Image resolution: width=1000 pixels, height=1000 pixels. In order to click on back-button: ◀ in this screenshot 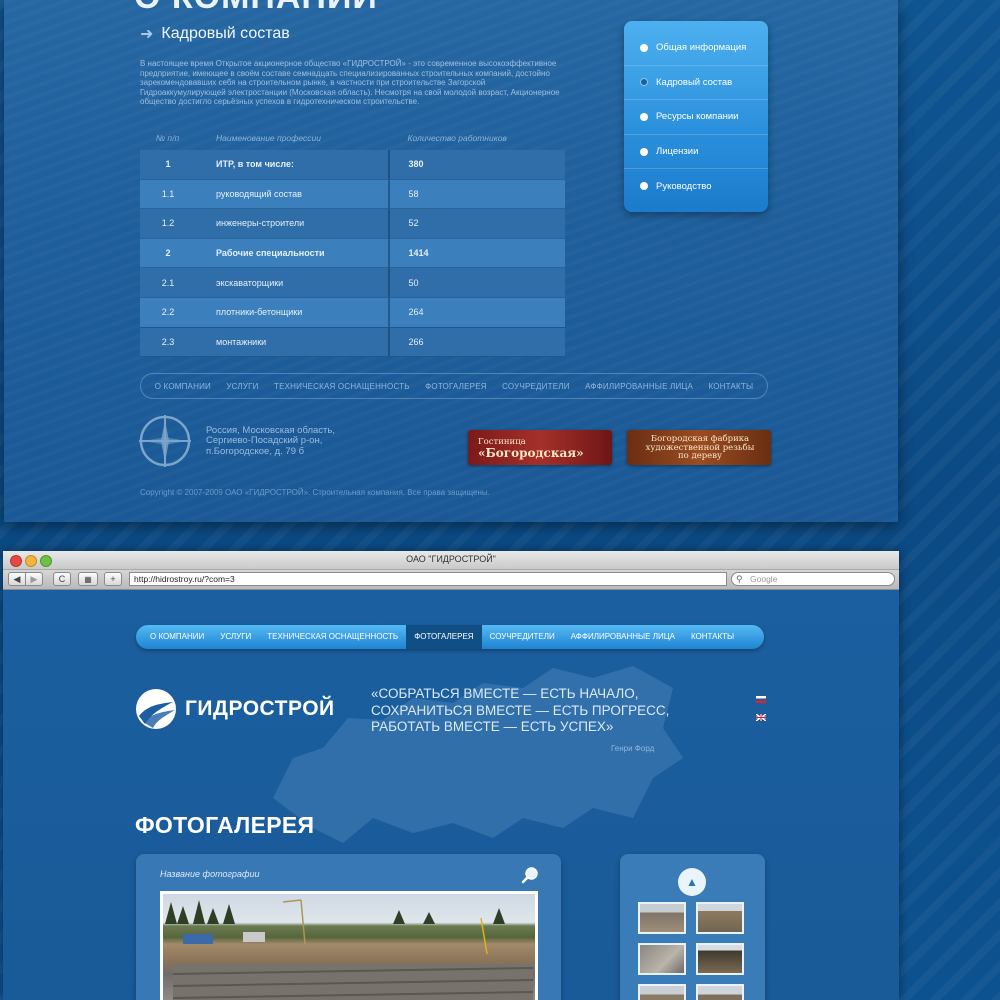, I will do `click(17, 579)`.